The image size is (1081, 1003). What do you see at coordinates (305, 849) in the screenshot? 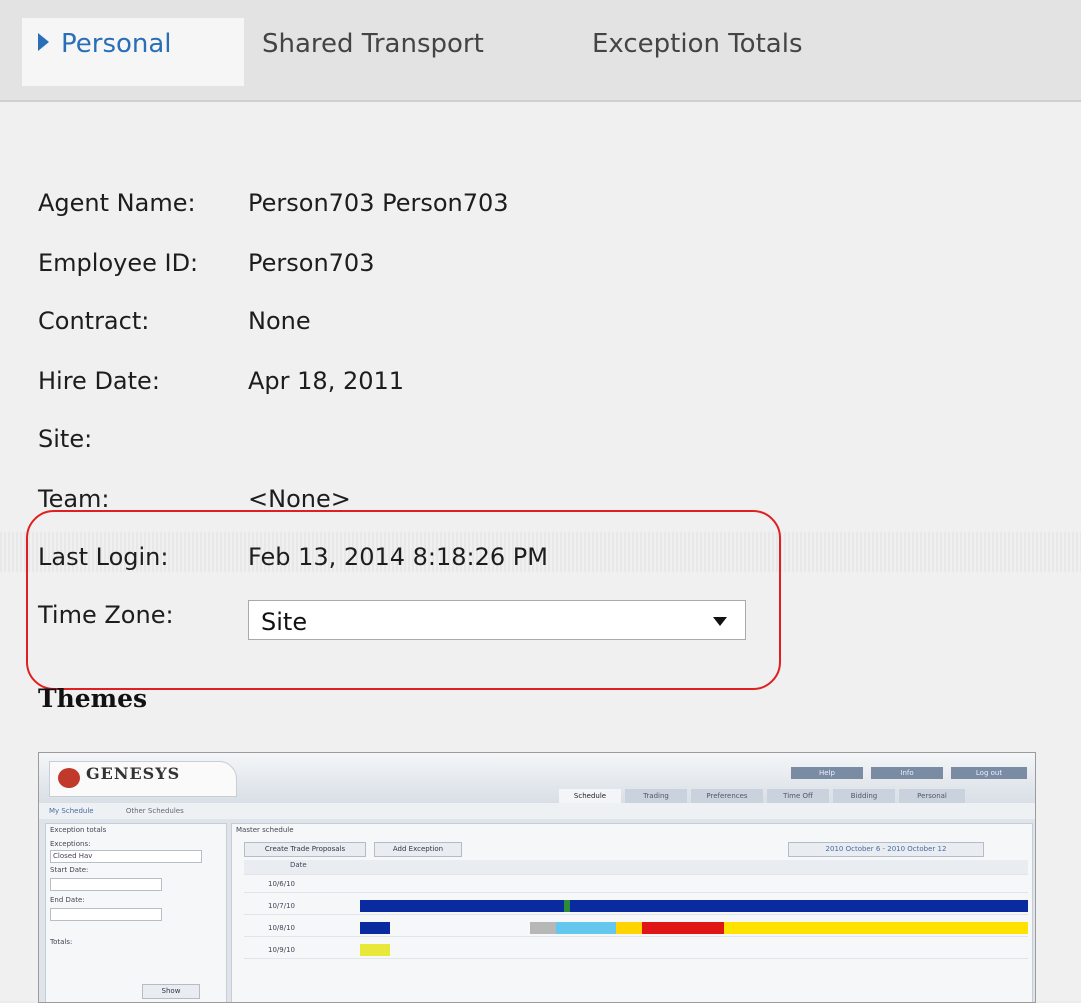
I see `preview-create-button: Create Trade Proposals` at bounding box center [305, 849].